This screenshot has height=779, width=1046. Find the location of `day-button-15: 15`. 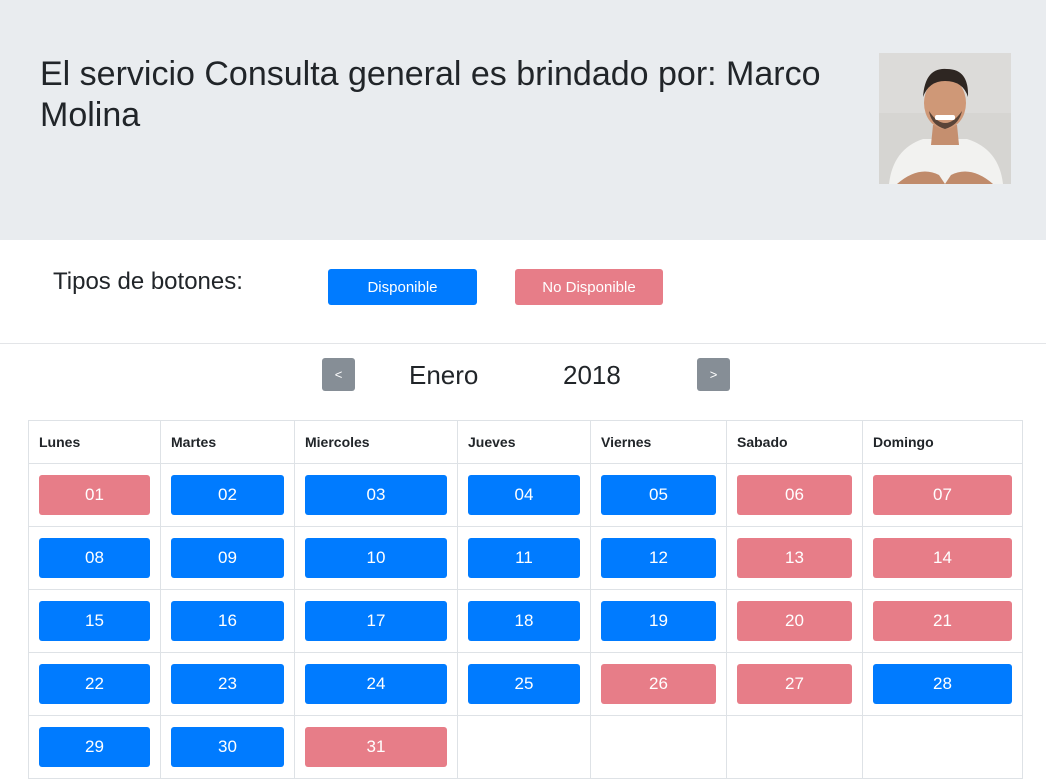

day-button-15: 15 is located at coordinates (94, 621).